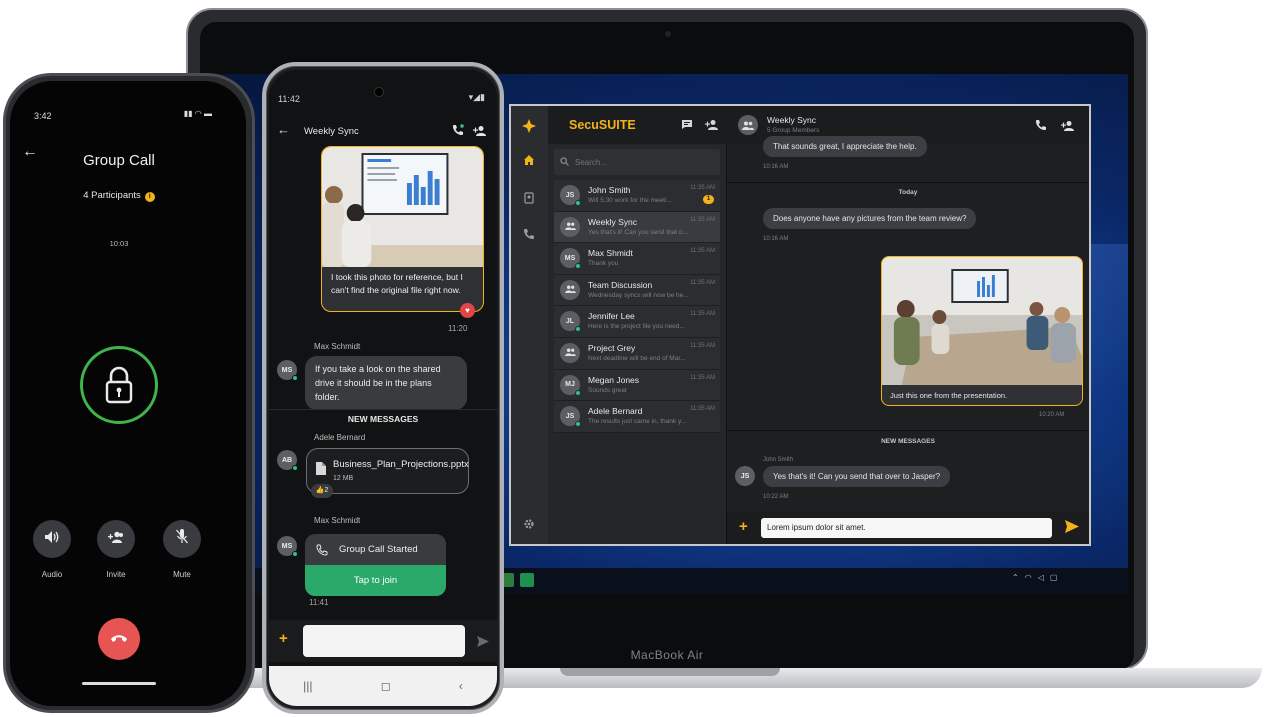  Describe the element at coordinates (570, 227) in the screenshot. I see `group-icon` at that location.